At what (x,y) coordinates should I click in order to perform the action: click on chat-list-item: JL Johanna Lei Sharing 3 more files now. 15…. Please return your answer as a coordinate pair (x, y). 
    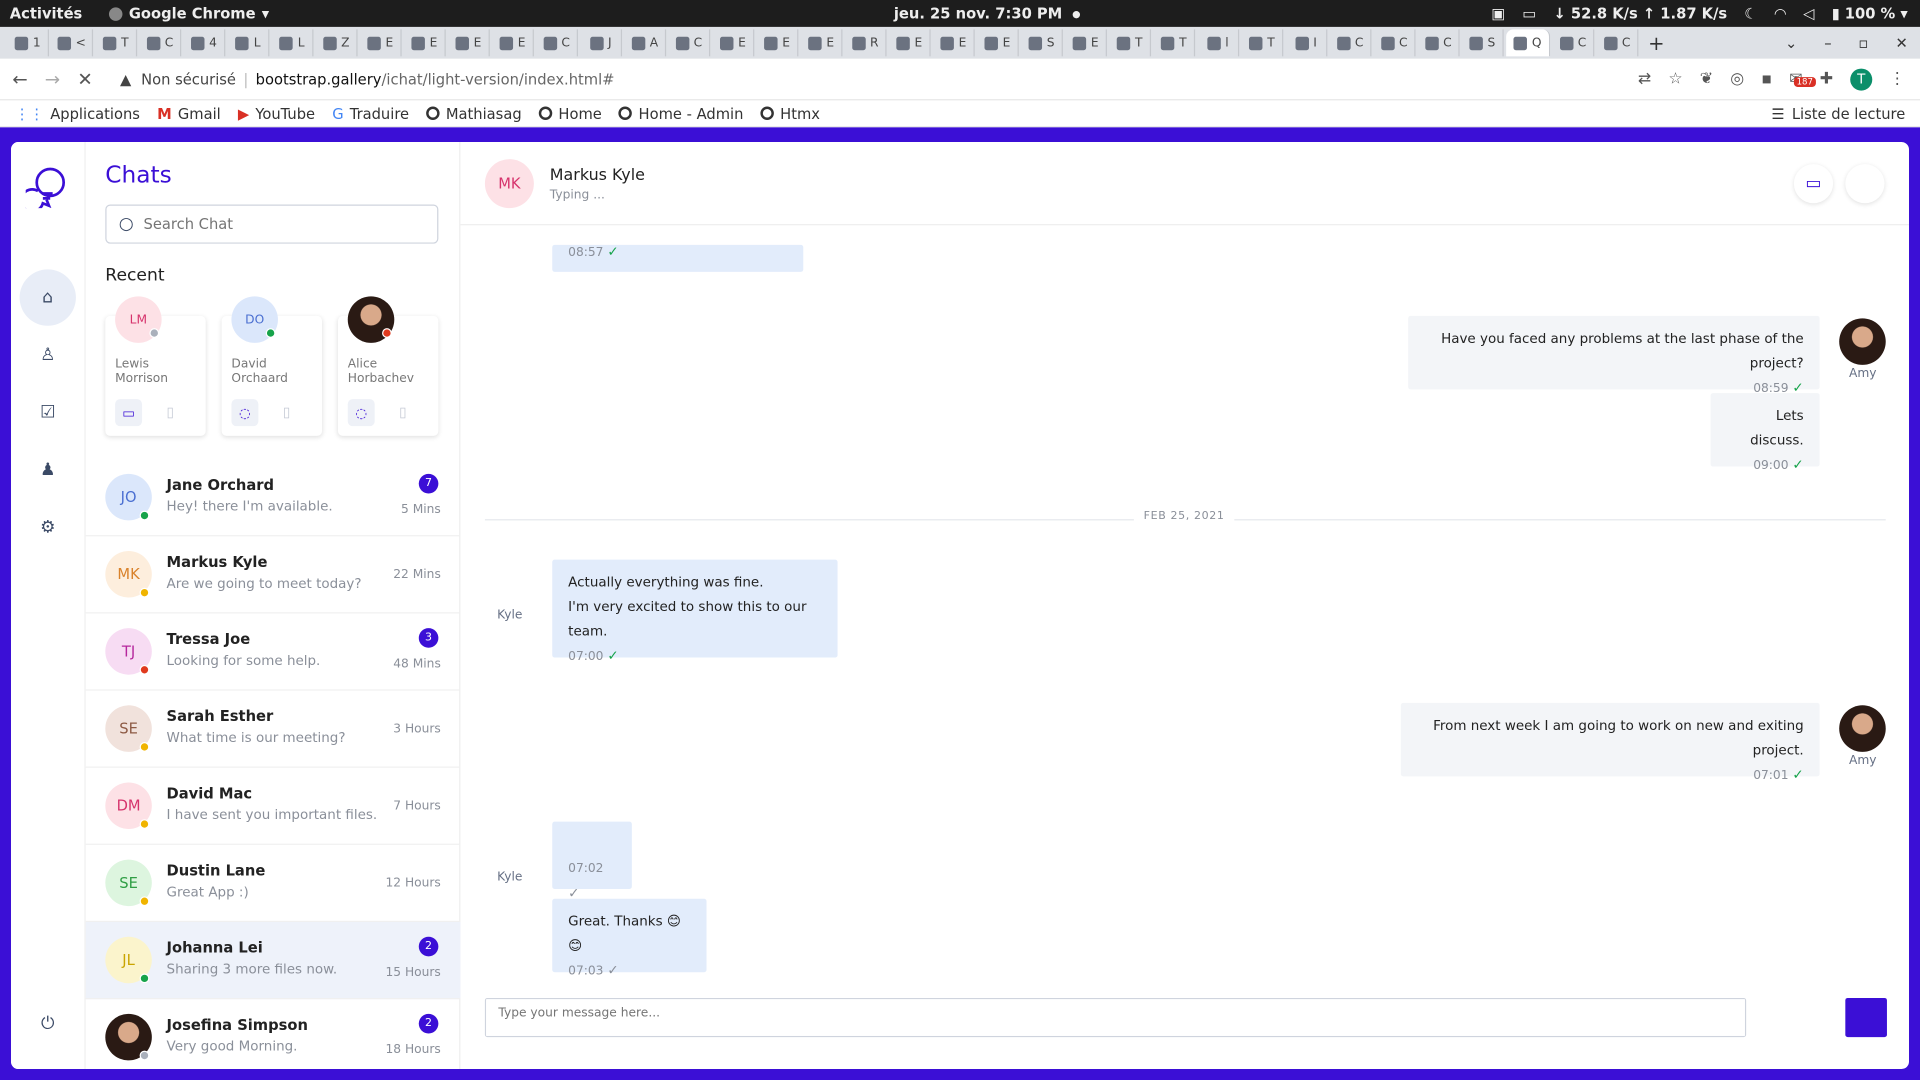
    Looking at the image, I should click on (273, 961).